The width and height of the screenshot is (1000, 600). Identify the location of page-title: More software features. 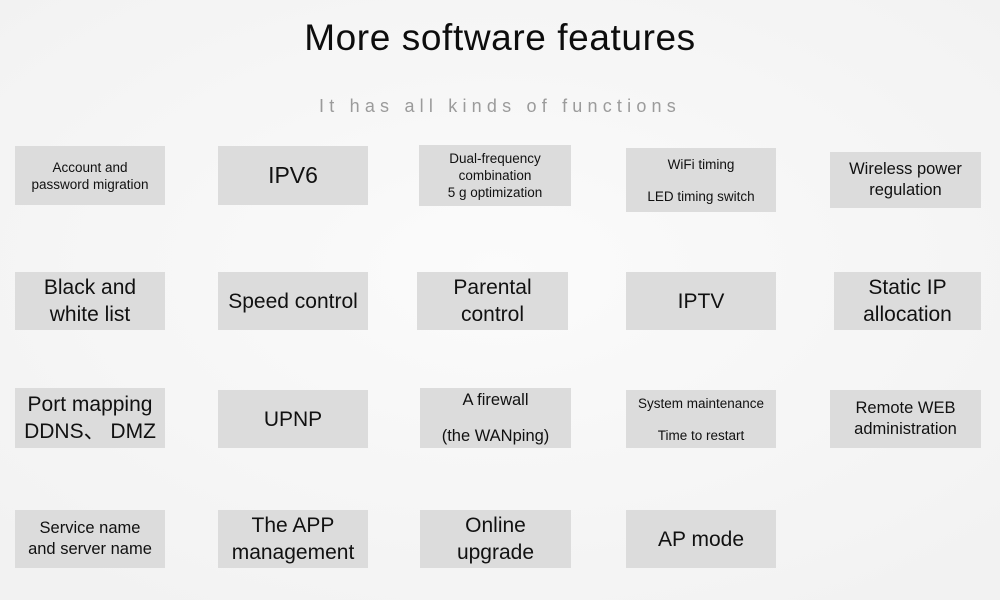
(500, 37).